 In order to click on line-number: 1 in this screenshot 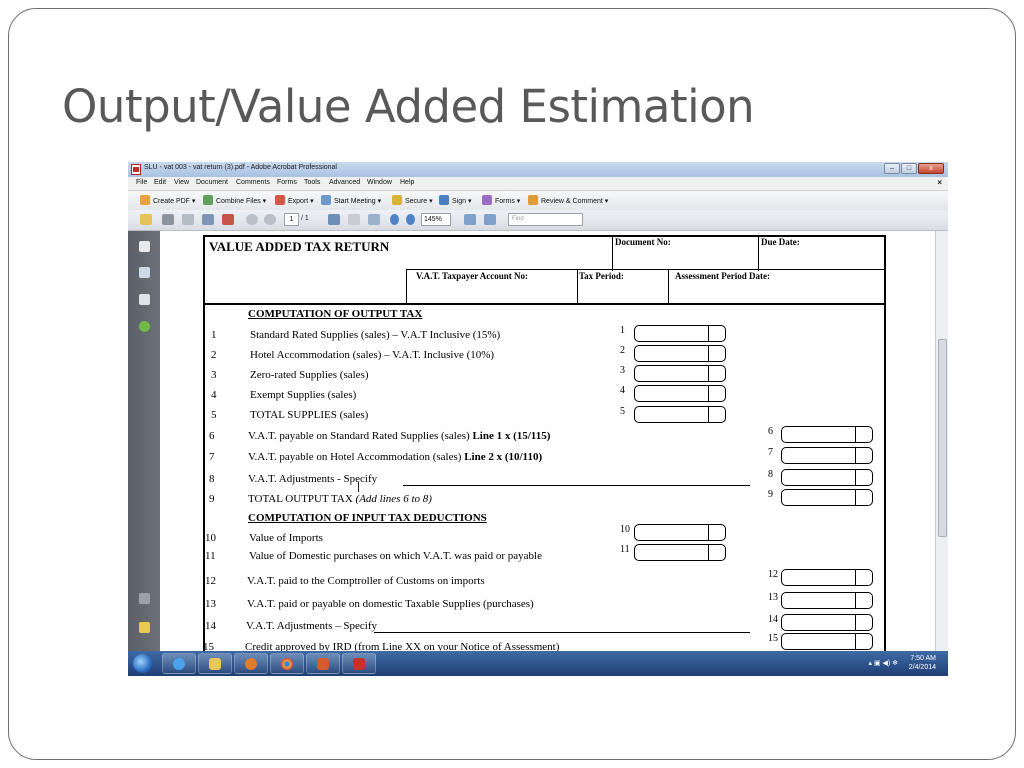, I will do `click(214, 335)`.